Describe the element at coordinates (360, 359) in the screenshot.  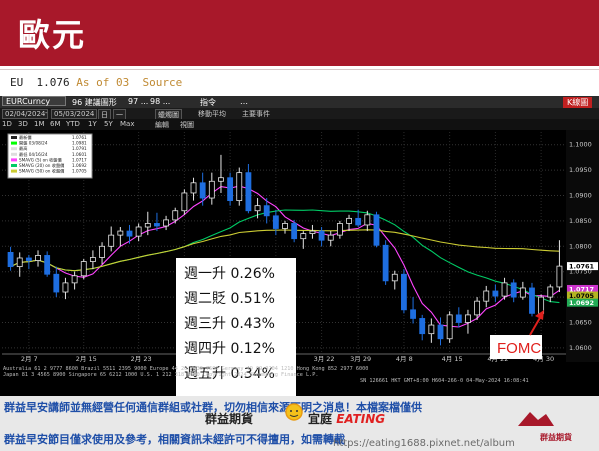
I see `x-tick-label: 3月 29` at that location.